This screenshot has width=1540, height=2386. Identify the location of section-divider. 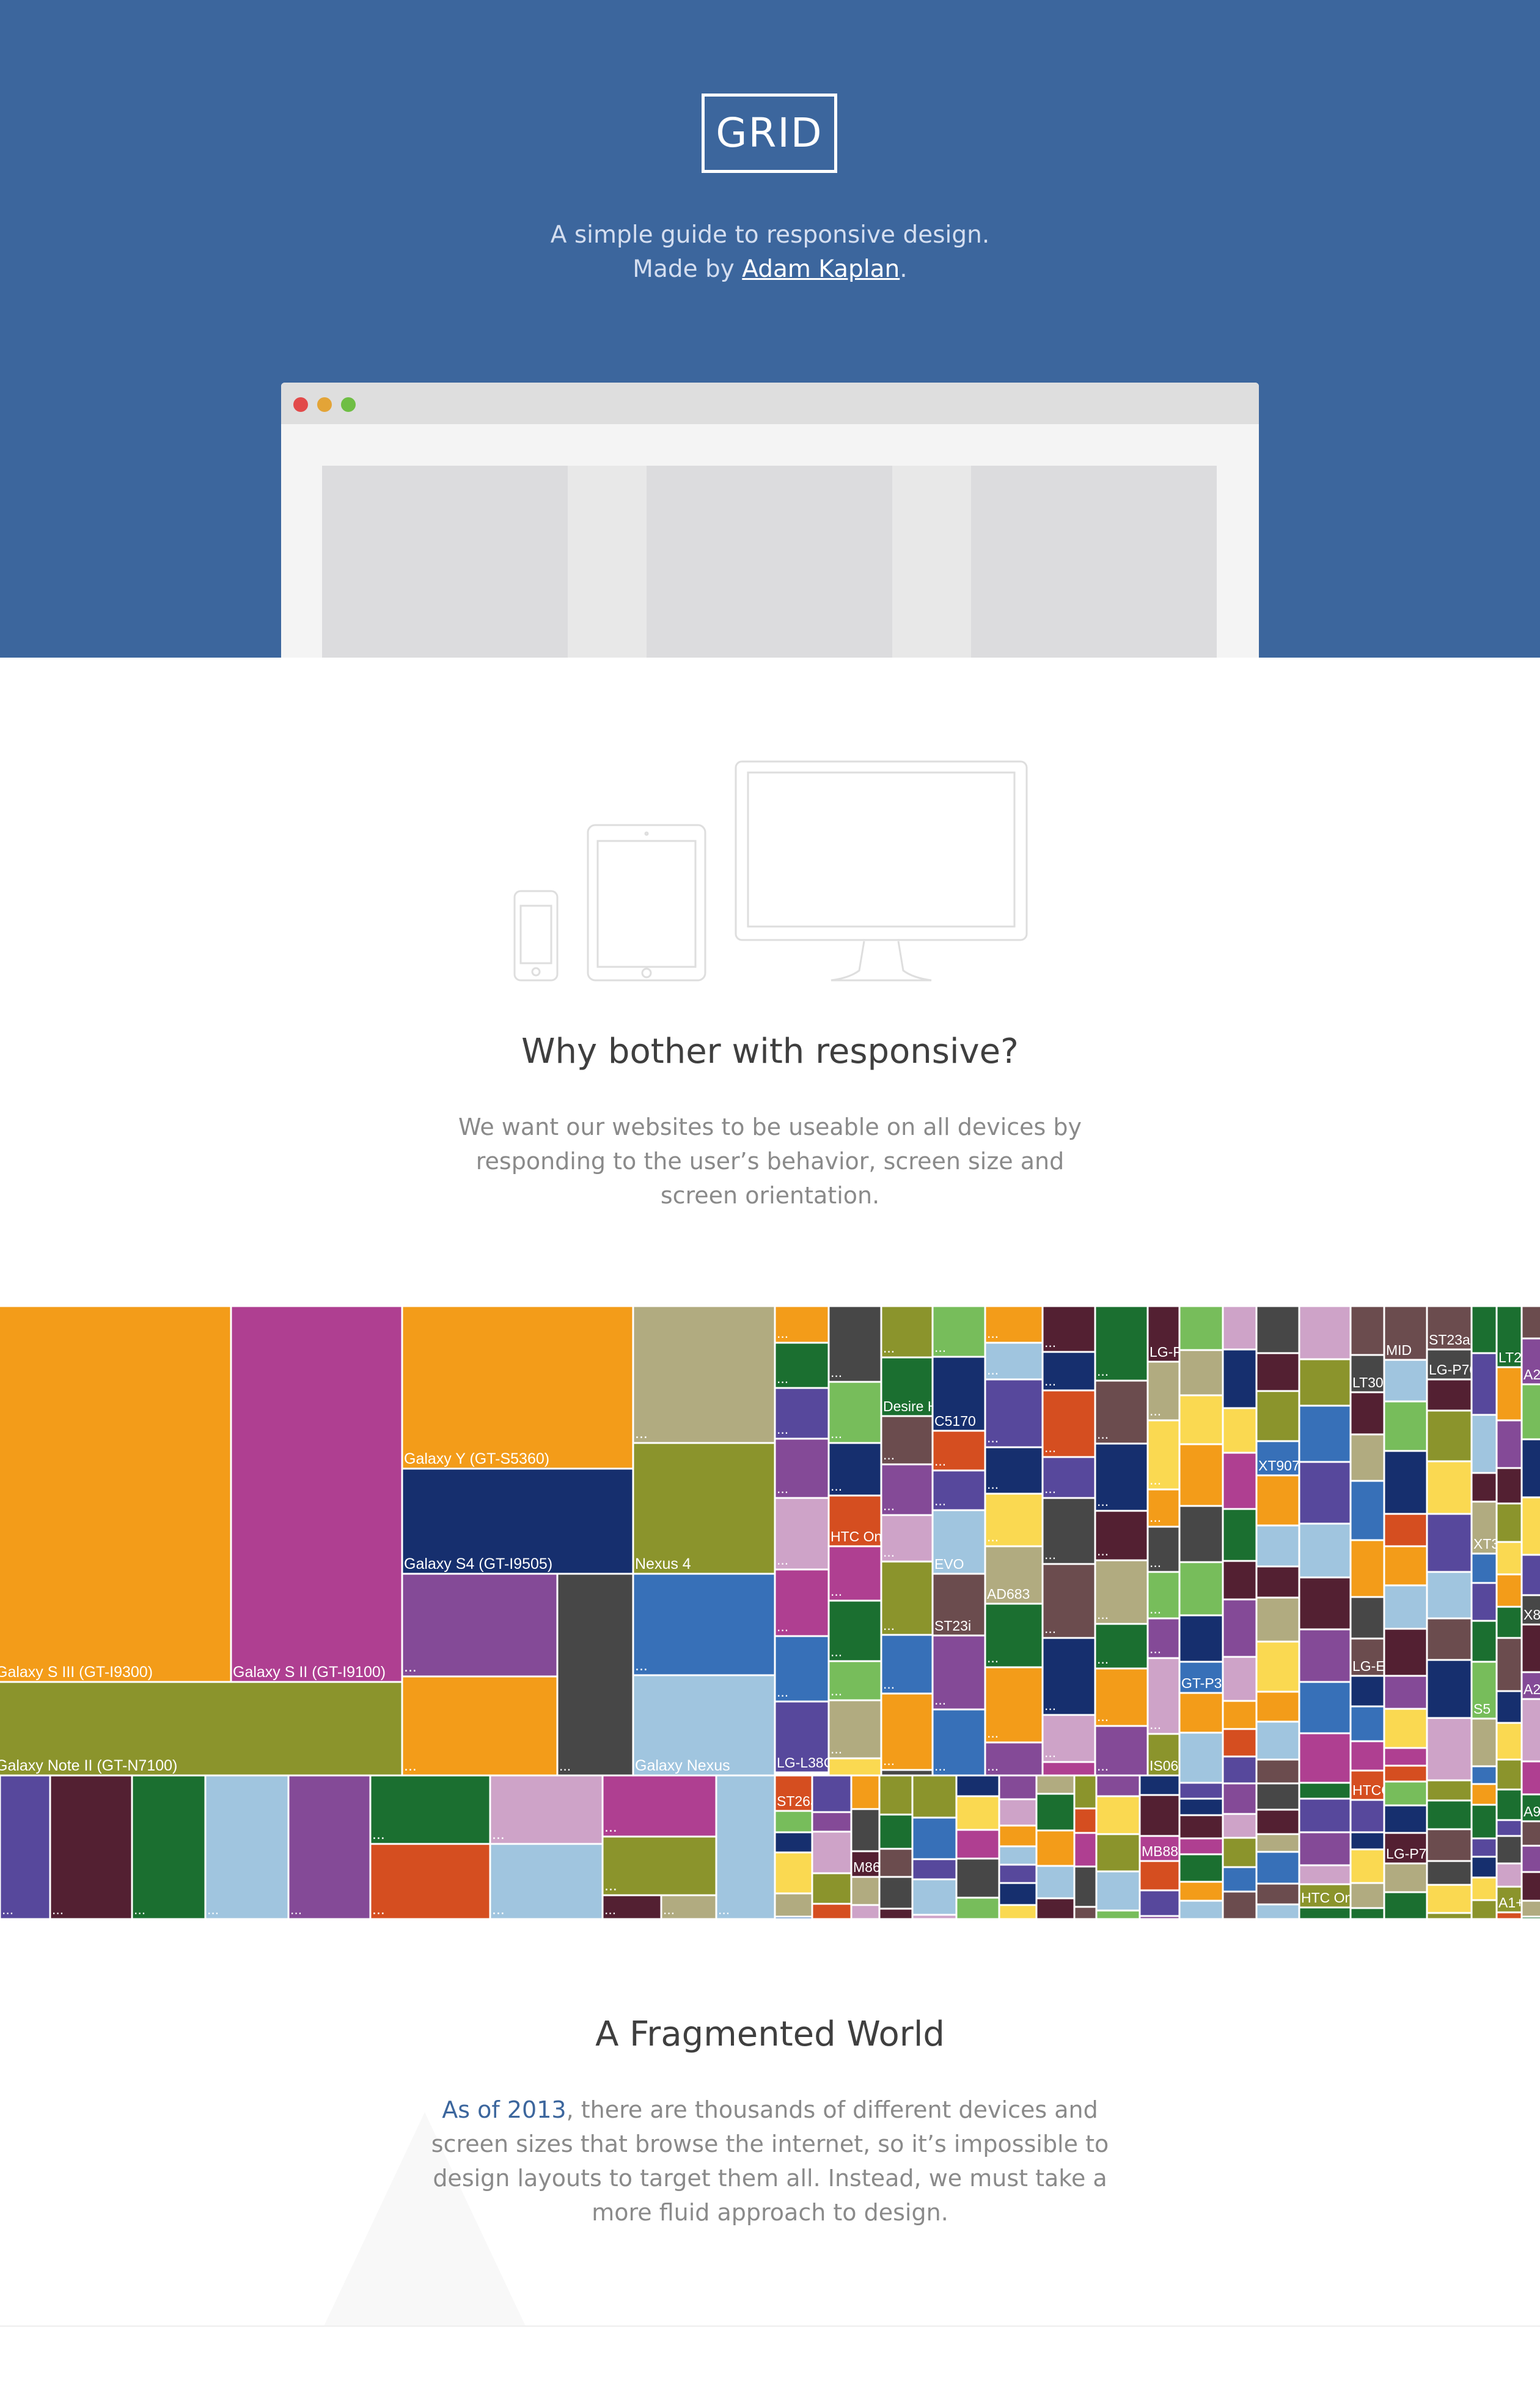
(770, 2326).